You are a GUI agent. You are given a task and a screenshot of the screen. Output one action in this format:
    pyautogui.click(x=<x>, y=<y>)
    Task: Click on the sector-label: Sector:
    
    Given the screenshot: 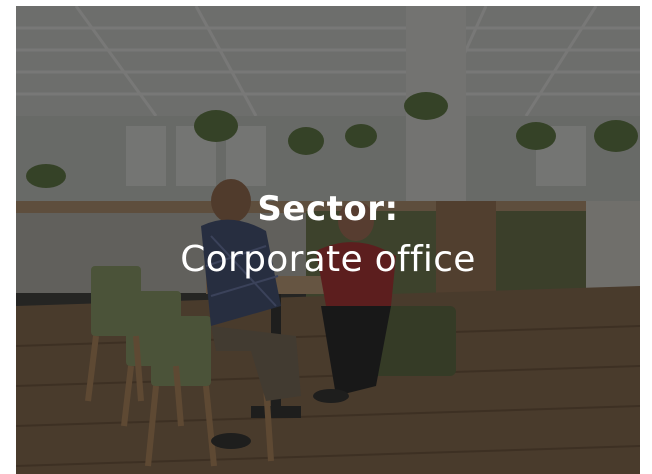 What is the action you would take?
    pyautogui.click(x=328, y=209)
    